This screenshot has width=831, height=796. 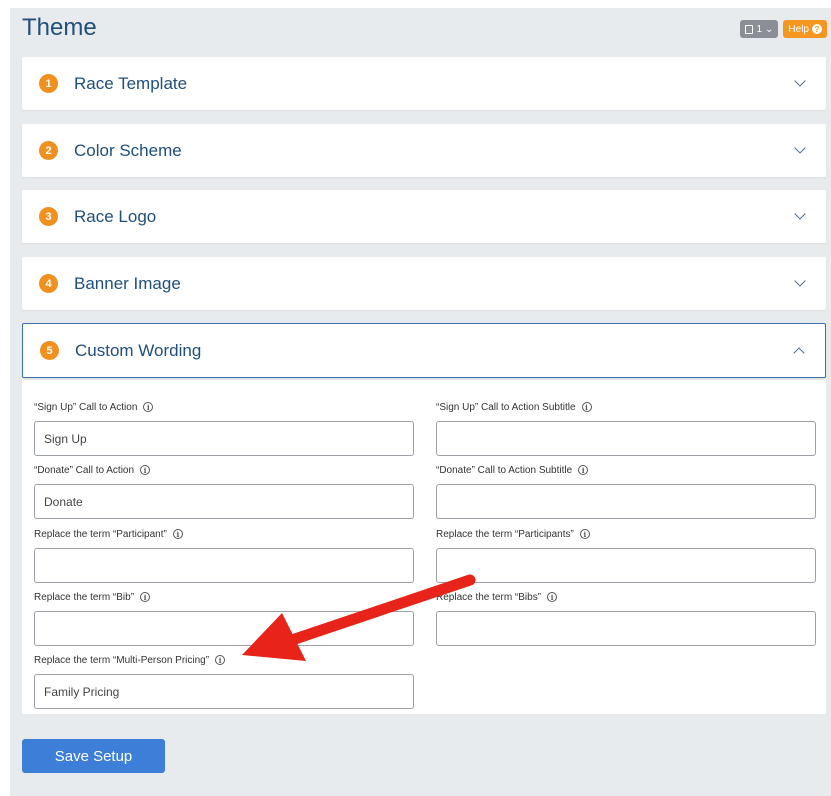 I want to click on field-donate-cta: “Donate” Call to Action i, so click(x=224, y=491).